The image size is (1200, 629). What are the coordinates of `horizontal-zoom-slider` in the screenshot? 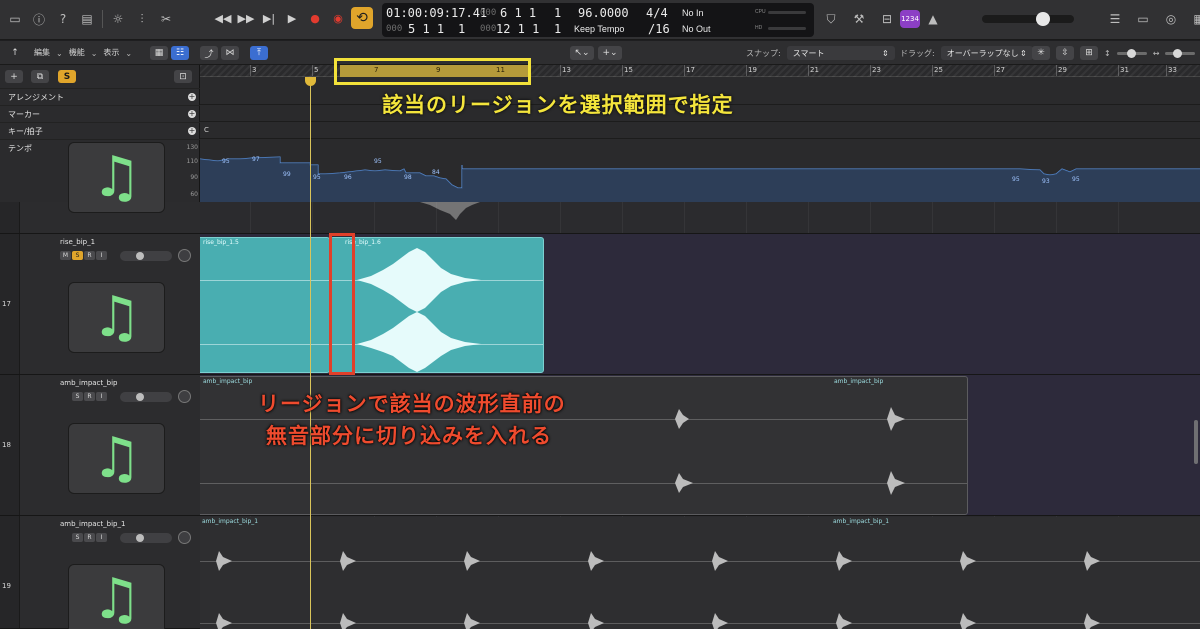 It's located at (1180, 53).